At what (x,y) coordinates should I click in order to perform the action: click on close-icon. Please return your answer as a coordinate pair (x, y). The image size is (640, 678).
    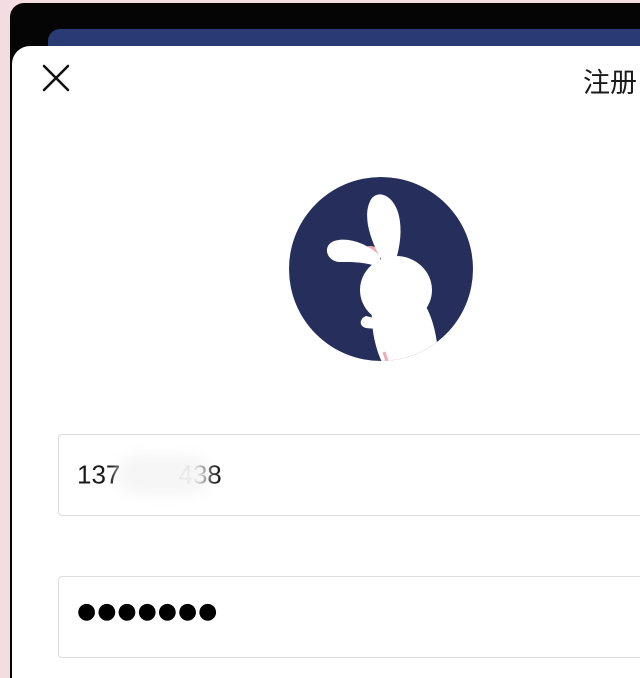
    Looking at the image, I should click on (56, 78).